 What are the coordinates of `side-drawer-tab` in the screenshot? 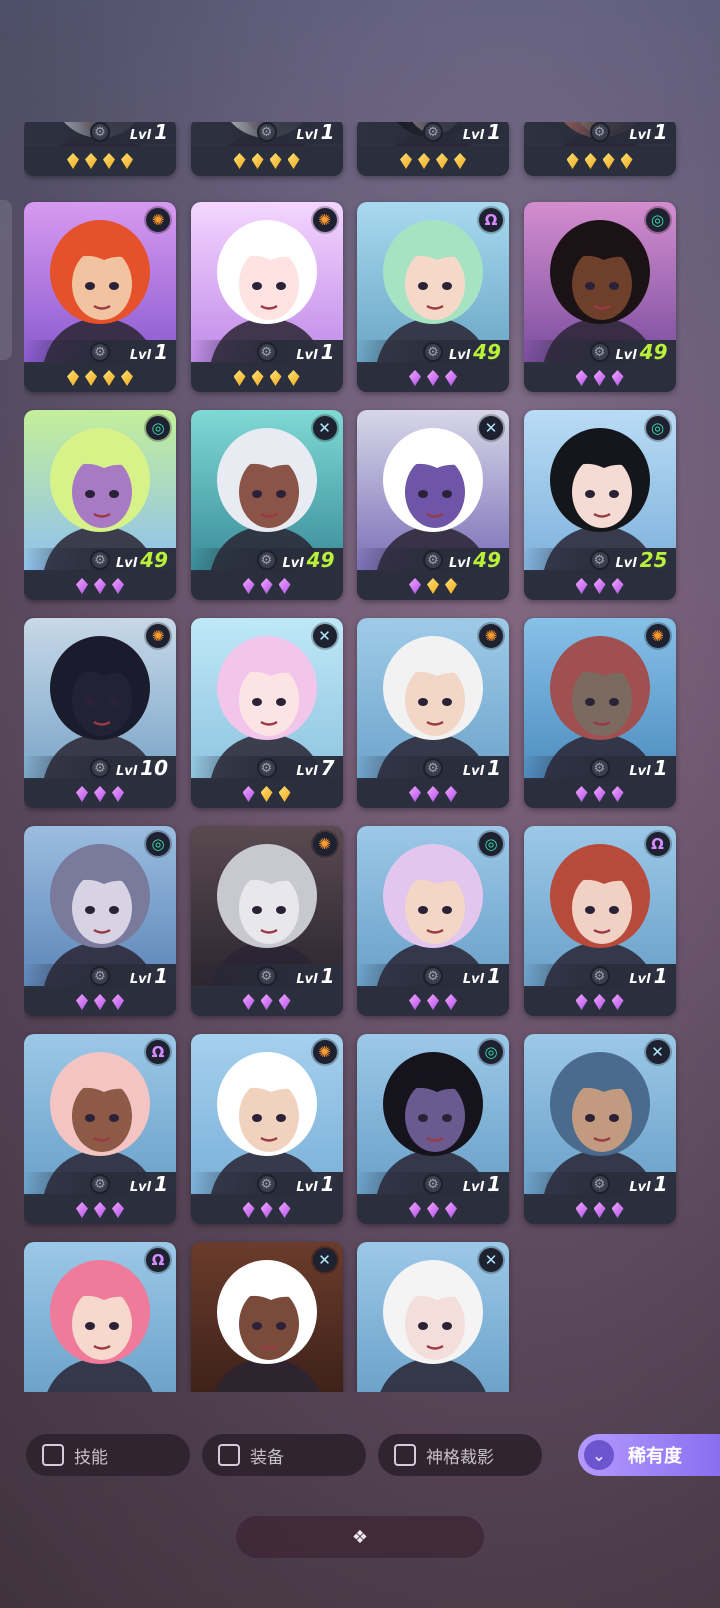 It's located at (6, 280).